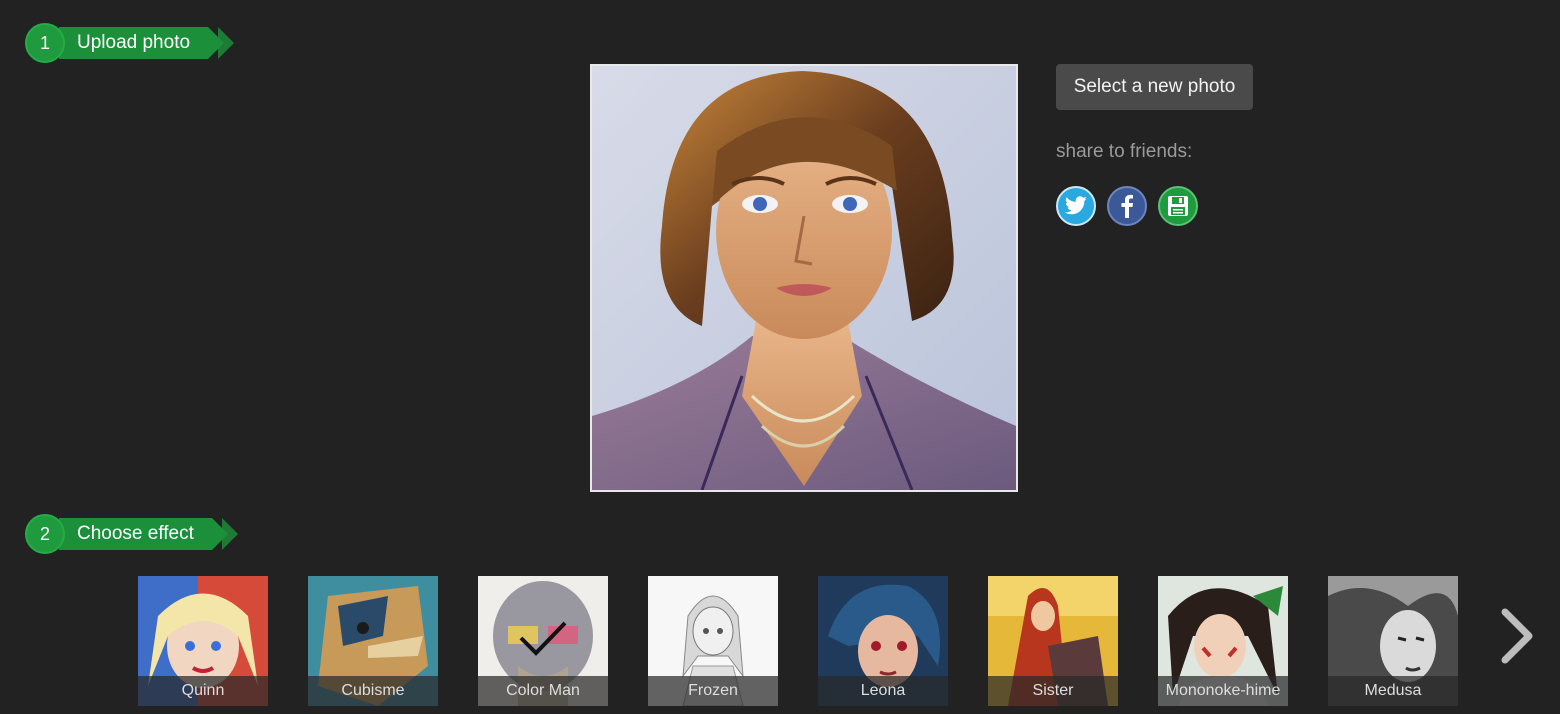 Image resolution: width=1560 pixels, height=714 pixels. What do you see at coordinates (713, 691) in the screenshot?
I see `effect-label: Frozen` at bounding box center [713, 691].